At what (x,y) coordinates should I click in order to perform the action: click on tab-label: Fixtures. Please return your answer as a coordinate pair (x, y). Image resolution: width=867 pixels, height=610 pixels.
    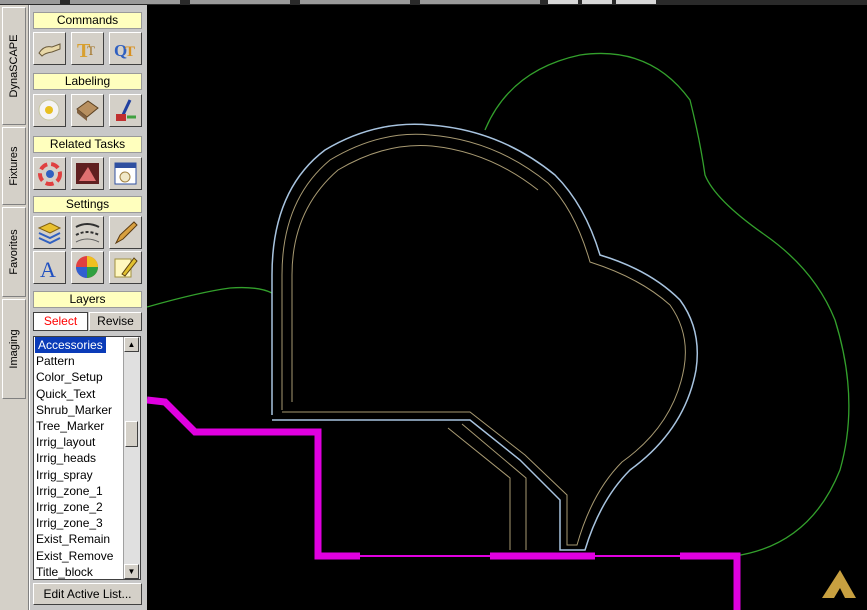
    Looking at the image, I should click on (14, 166).